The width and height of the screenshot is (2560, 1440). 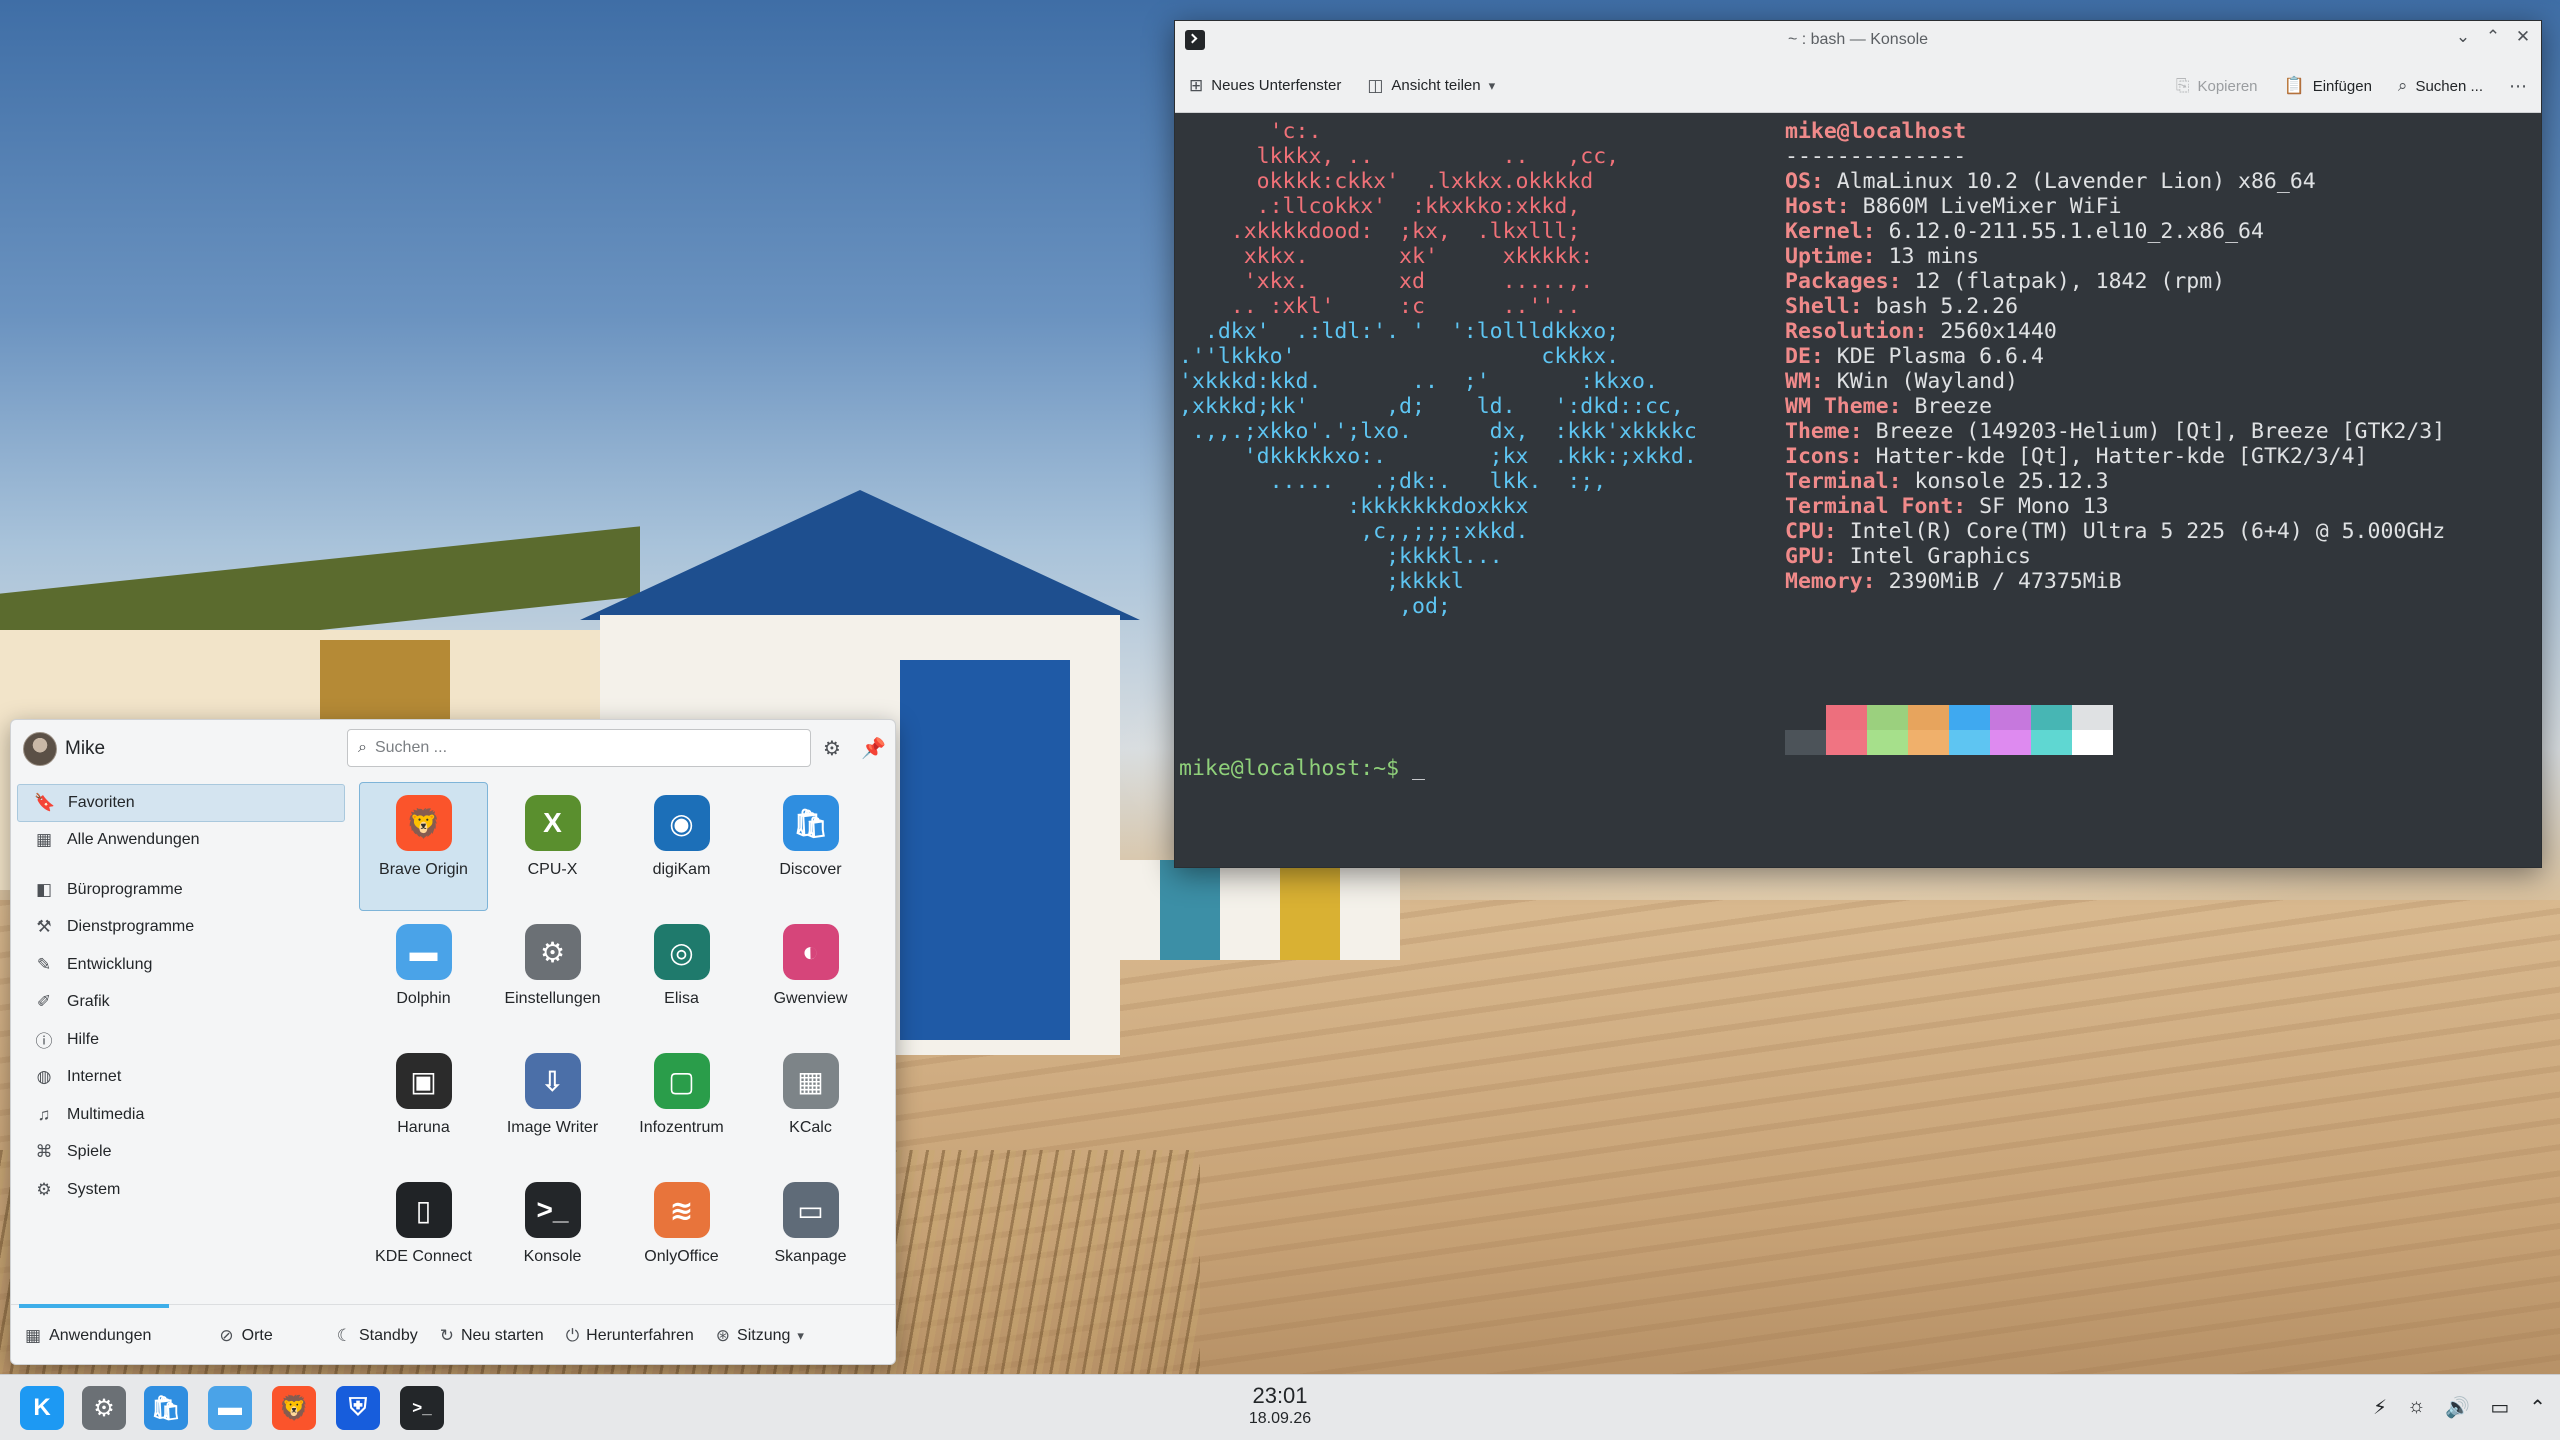 I want to click on app-tile-brave: 🦁 Brave Origin, so click(x=423, y=846).